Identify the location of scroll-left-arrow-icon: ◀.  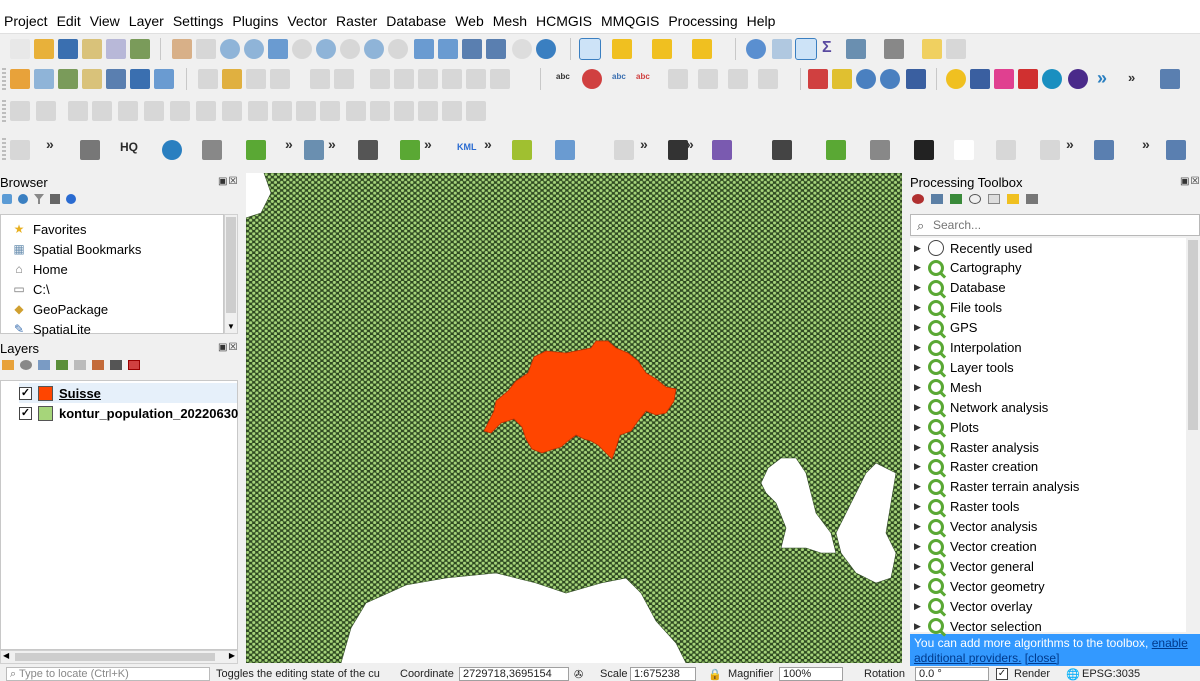
(6, 655).